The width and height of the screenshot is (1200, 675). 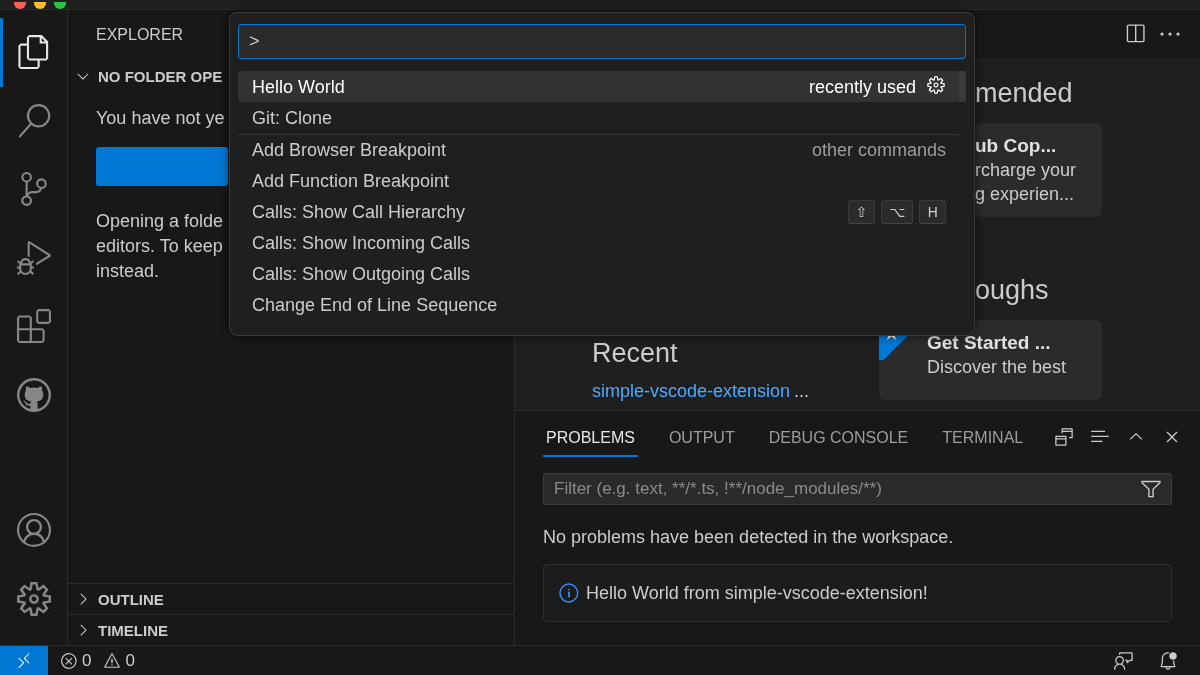 What do you see at coordinates (932, 212) in the screenshot?
I see `key-cap: H` at bounding box center [932, 212].